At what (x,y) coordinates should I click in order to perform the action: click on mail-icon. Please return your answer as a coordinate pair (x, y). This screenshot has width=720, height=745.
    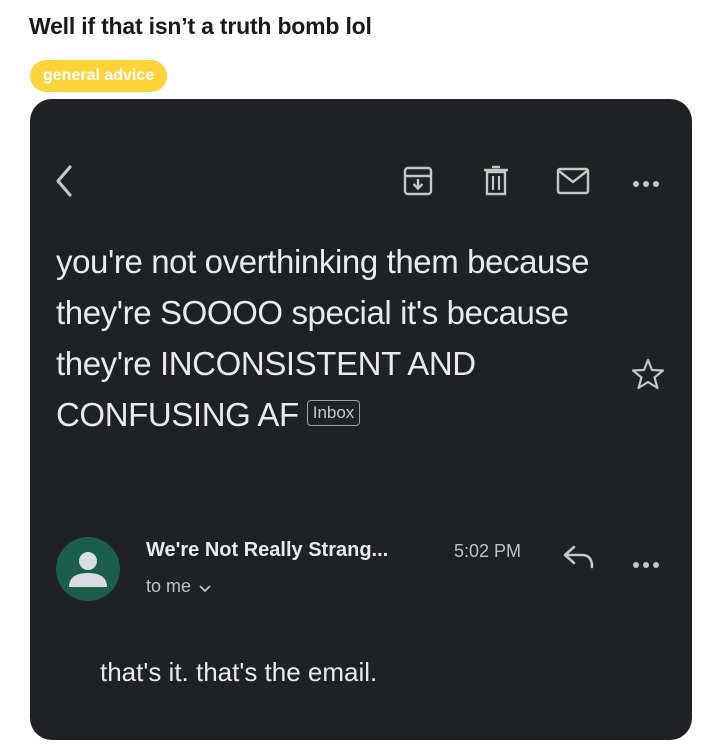
    Looking at the image, I should click on (573, 183).